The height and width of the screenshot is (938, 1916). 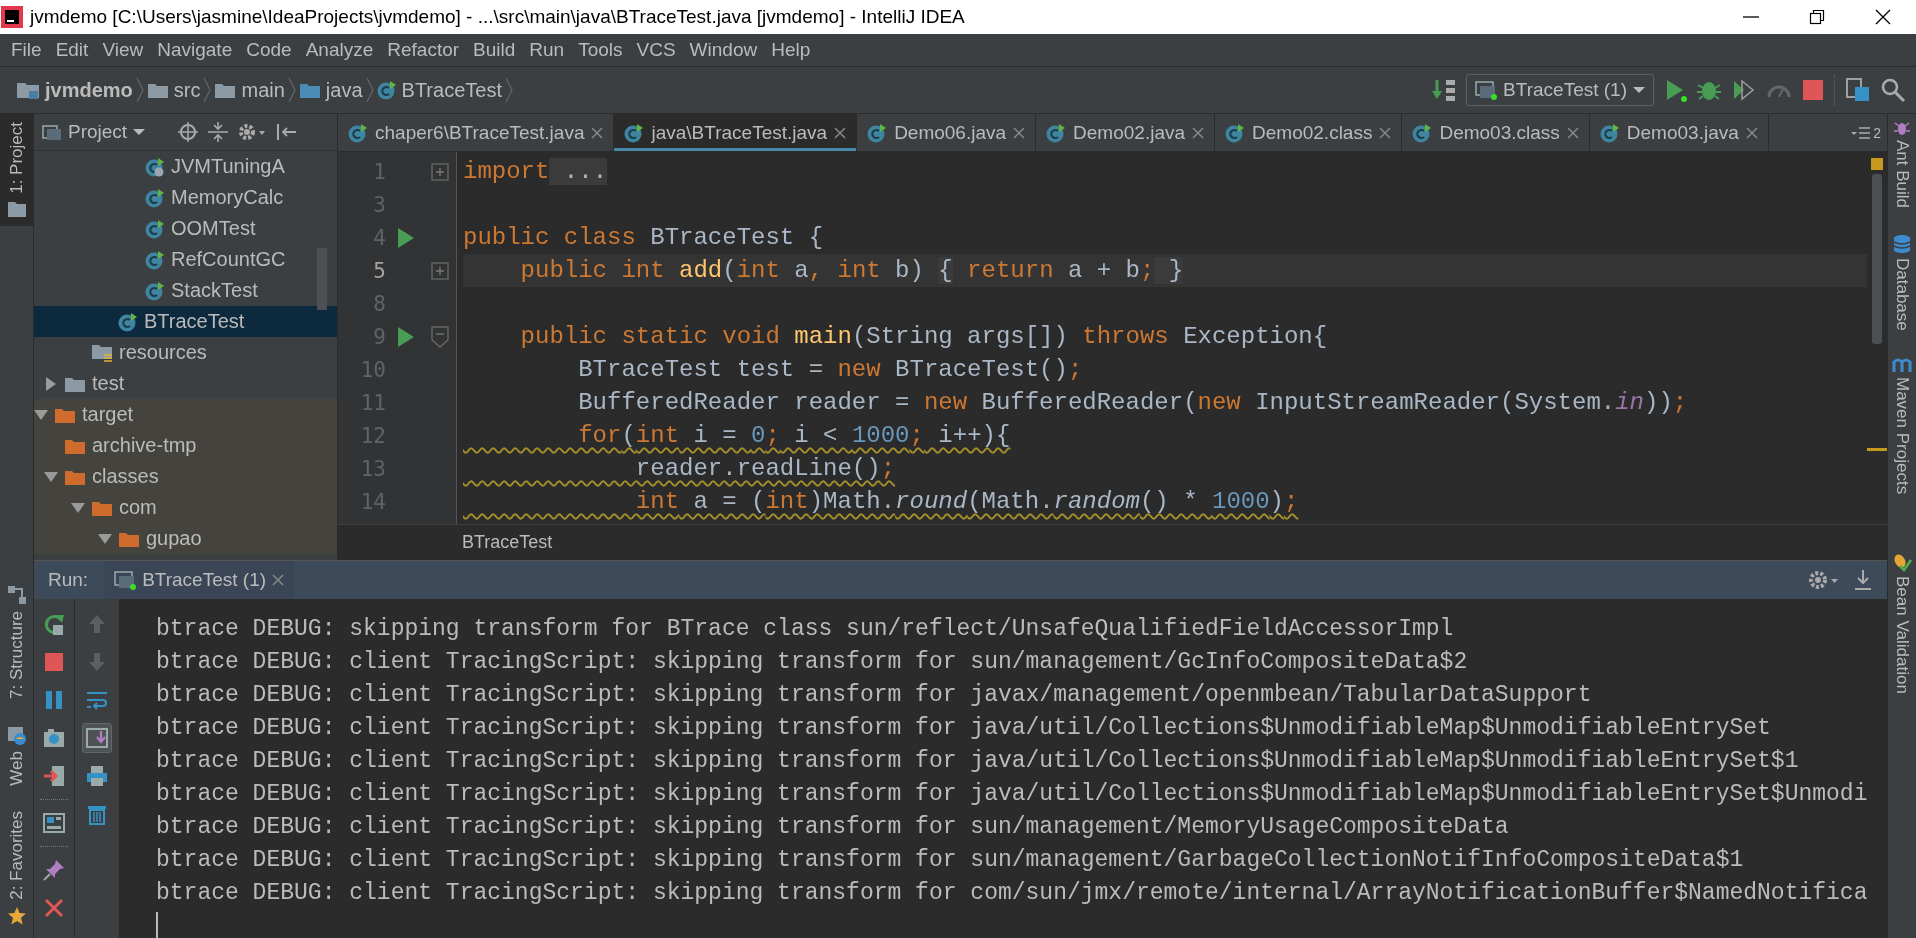 I want to click on run-tab: BTraceTest (1), so click(x=199, y=580).